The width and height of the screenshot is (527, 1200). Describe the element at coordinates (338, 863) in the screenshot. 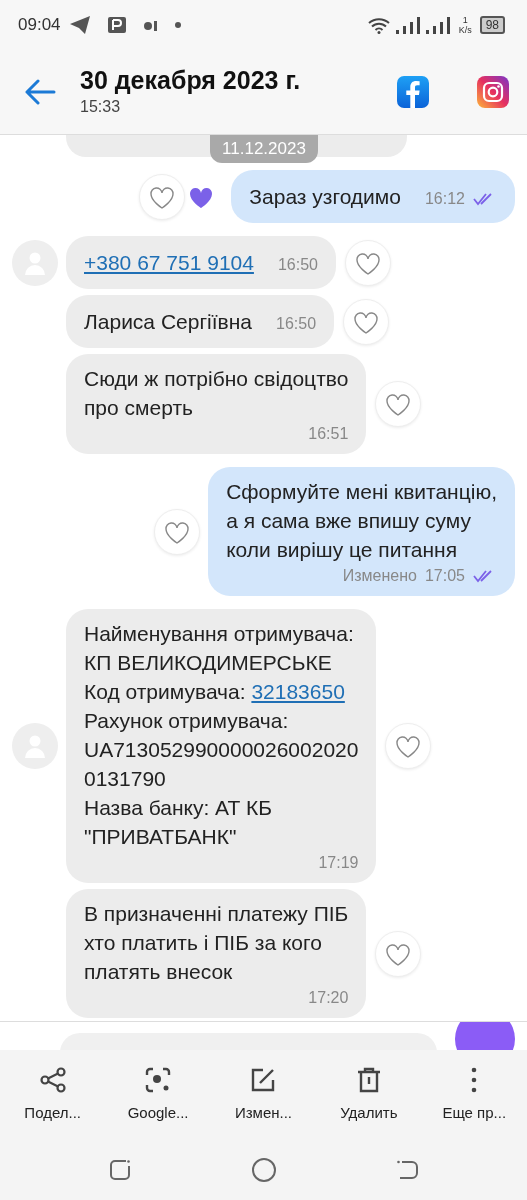

I see `message-time: 17:19` at that location.